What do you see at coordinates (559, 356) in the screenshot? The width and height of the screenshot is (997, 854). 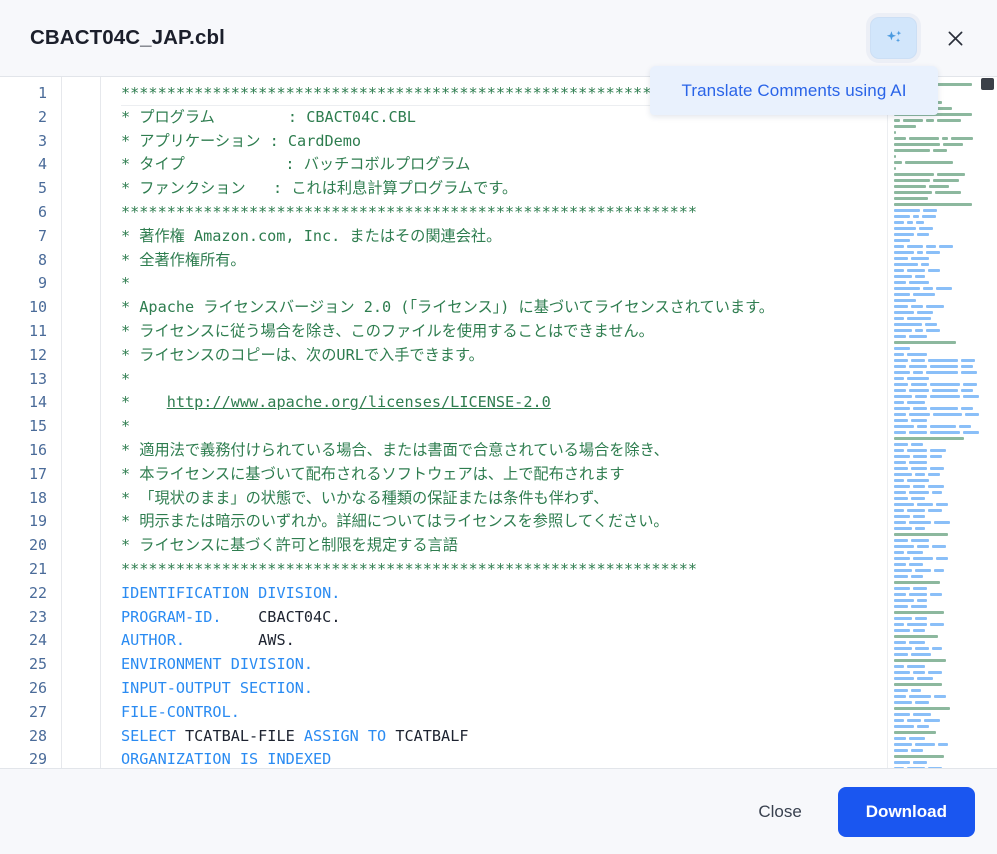 I see `code-line: * ライセンスのコピーは、次のURLで入手できます。` at bounding box center [559, 356].